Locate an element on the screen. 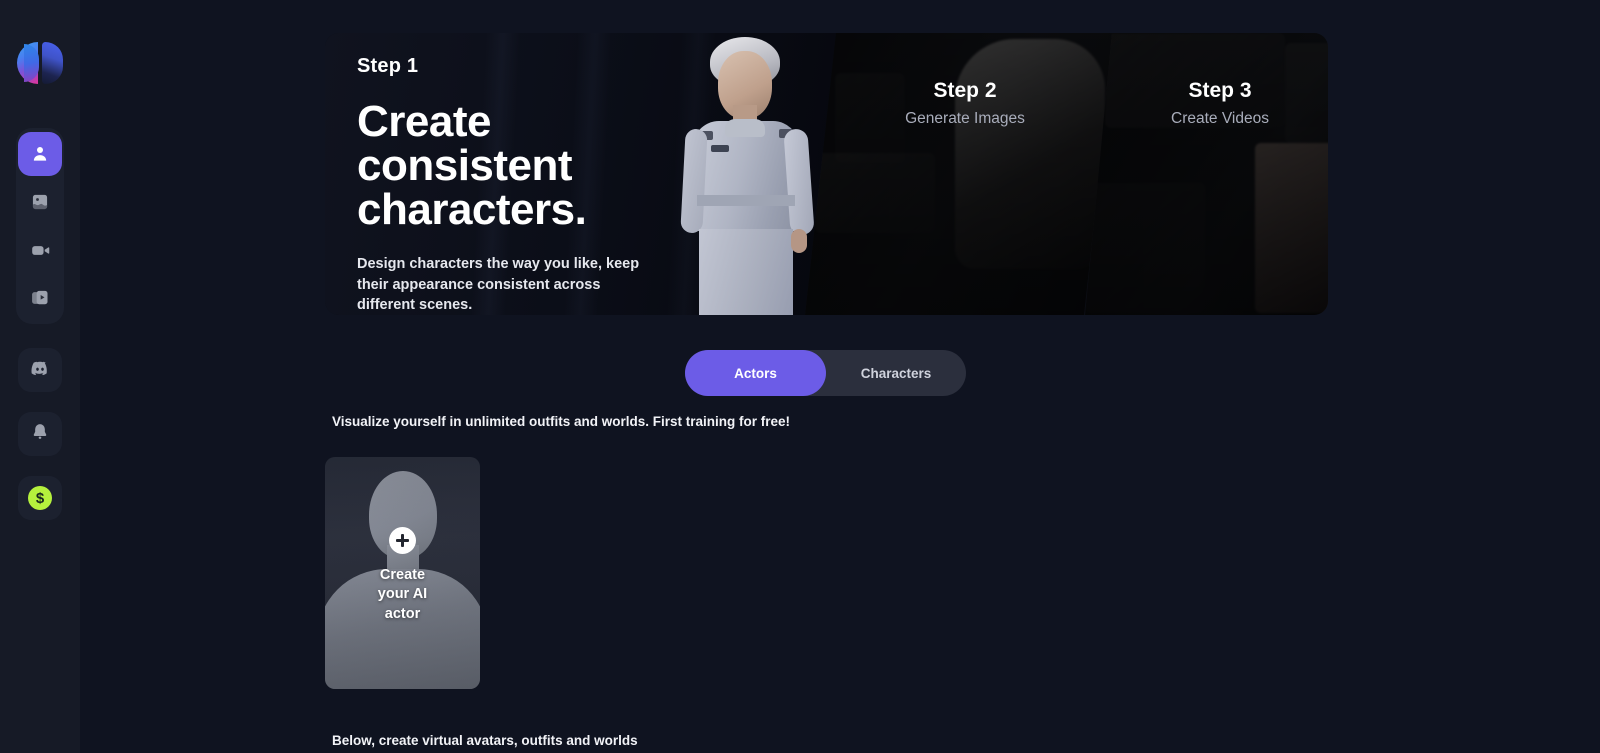 Image resolution: width=1600 pixels, height=753 pixels. hero-step2-subtitle: Generate Images is located at coordinates (965, 118).